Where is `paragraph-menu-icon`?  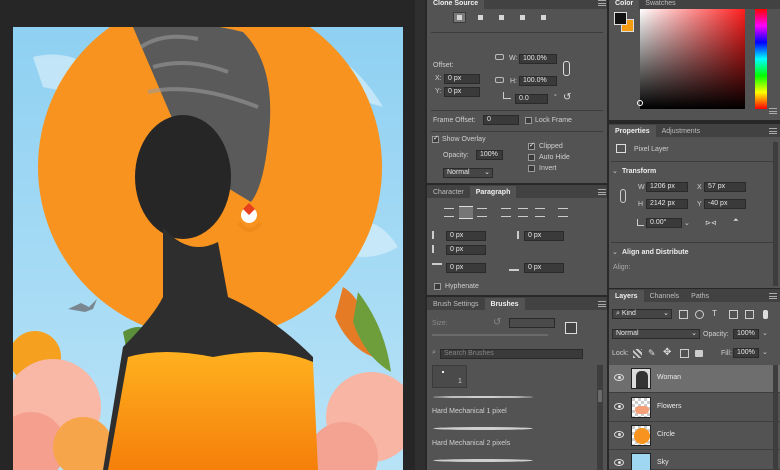 paragraph-menu-icon is located at coordinates (602, 192).